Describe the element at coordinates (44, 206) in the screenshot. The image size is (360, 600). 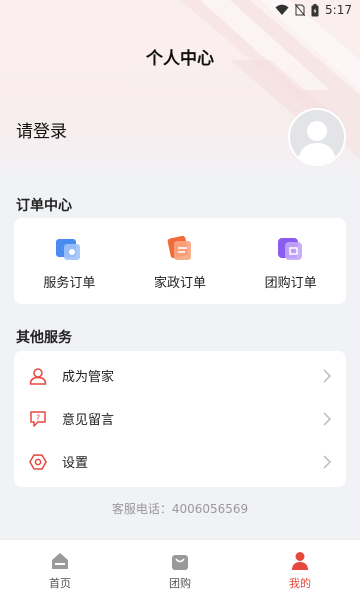
I see `order-section-title: 订单中心` at that location.